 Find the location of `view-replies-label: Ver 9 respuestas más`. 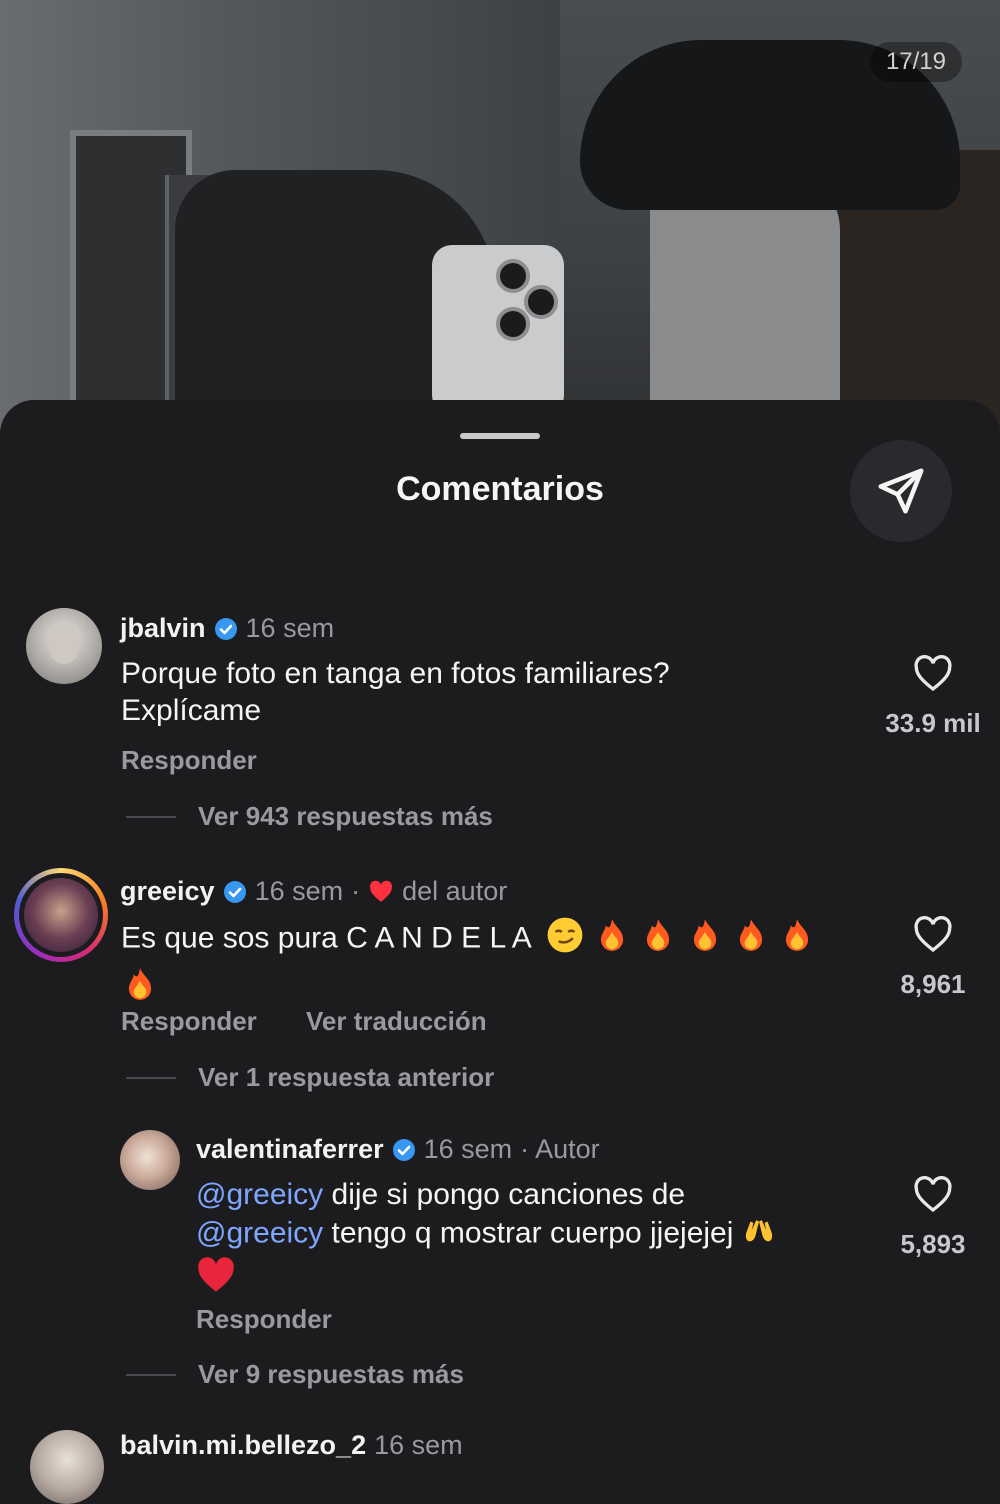

view-replies-label: Ver 9 respuestas más is located at coordinates (331, 1374).